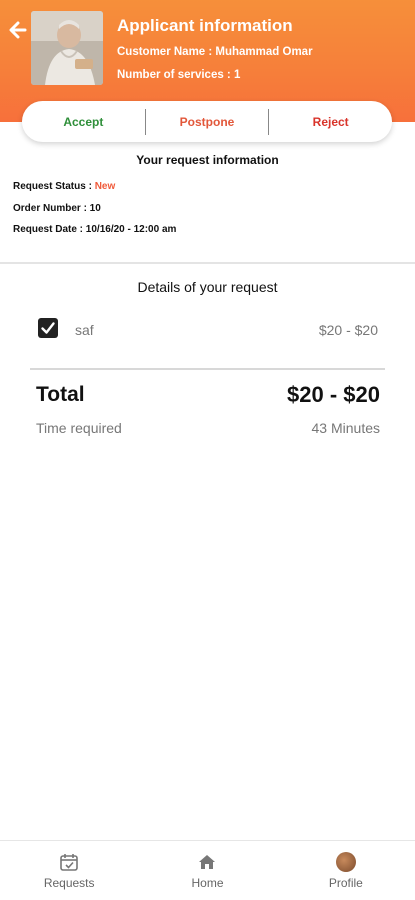 This screenshot has width=415, height=900. I want to click on nav-item-profile: Profile, so click(346, 870).